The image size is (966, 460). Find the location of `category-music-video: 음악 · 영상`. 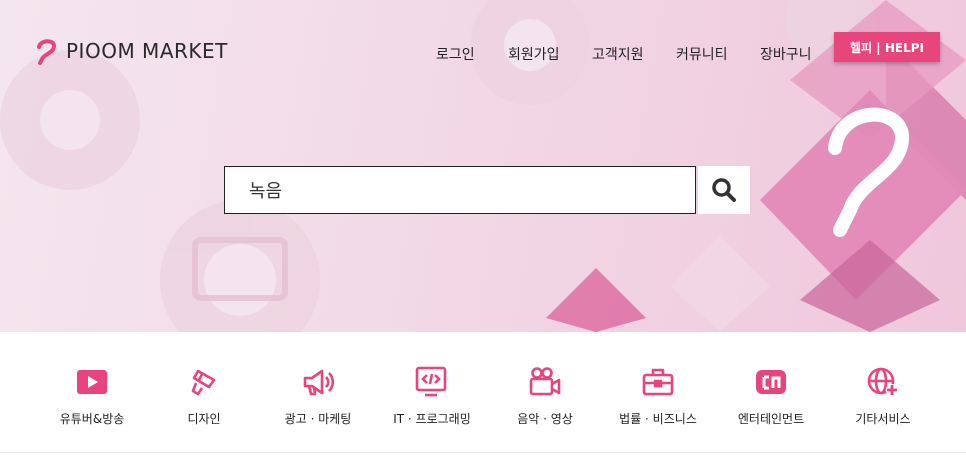

category-music-video: 음악 · 영상 is located at coordinates (545, 395).